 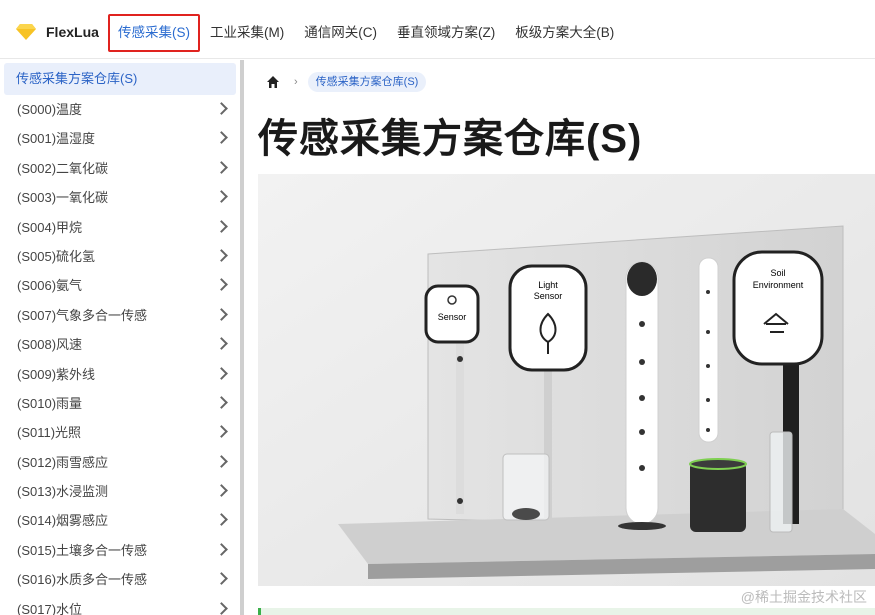 What do you see at coordinates (296, 82) in the screenshot?
I see `chevron-right-icon: ›` at bounding box center [296, 82].